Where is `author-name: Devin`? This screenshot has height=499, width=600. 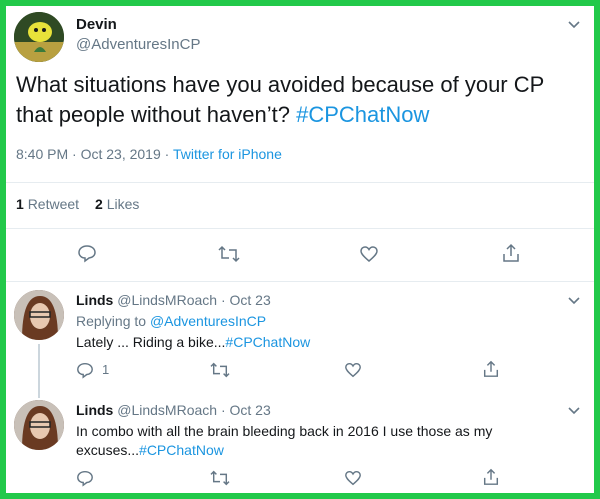
author-name: Devin is located at coordinates (96, 24).